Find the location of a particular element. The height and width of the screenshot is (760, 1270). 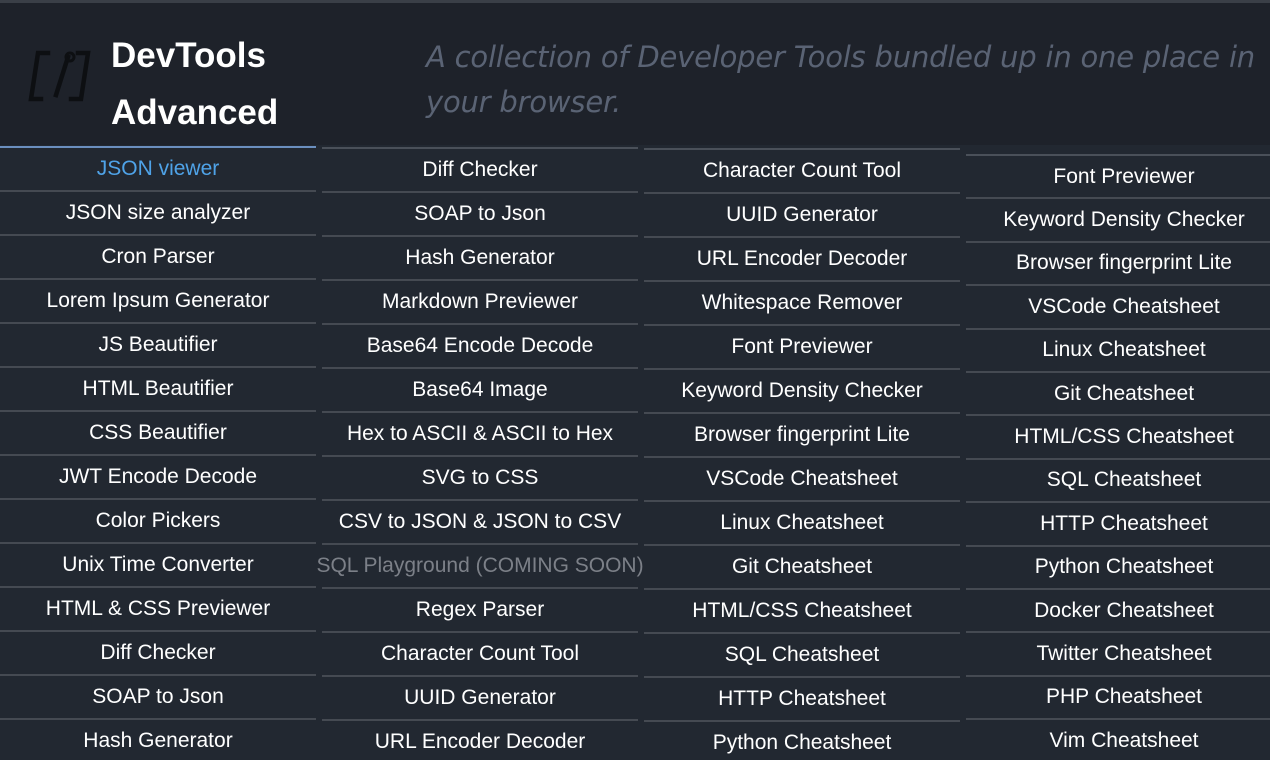

tool-link-hex-to-ascii-ascii-to-hex: Hex to ASCII & ASCII to Hex is located at coordinates (480, 435).